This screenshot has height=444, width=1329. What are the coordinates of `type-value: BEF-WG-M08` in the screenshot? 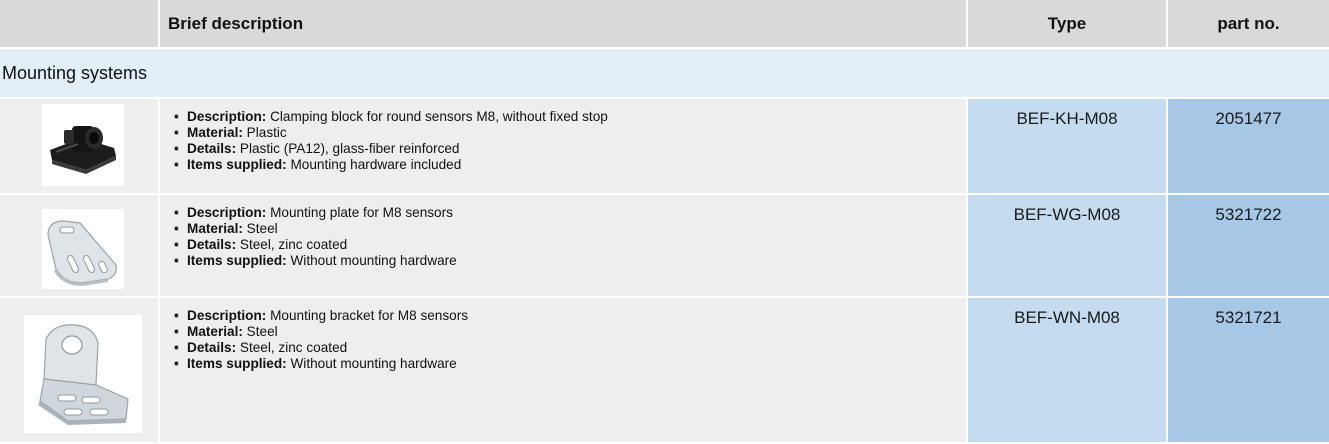 It's located at (1067, 214).